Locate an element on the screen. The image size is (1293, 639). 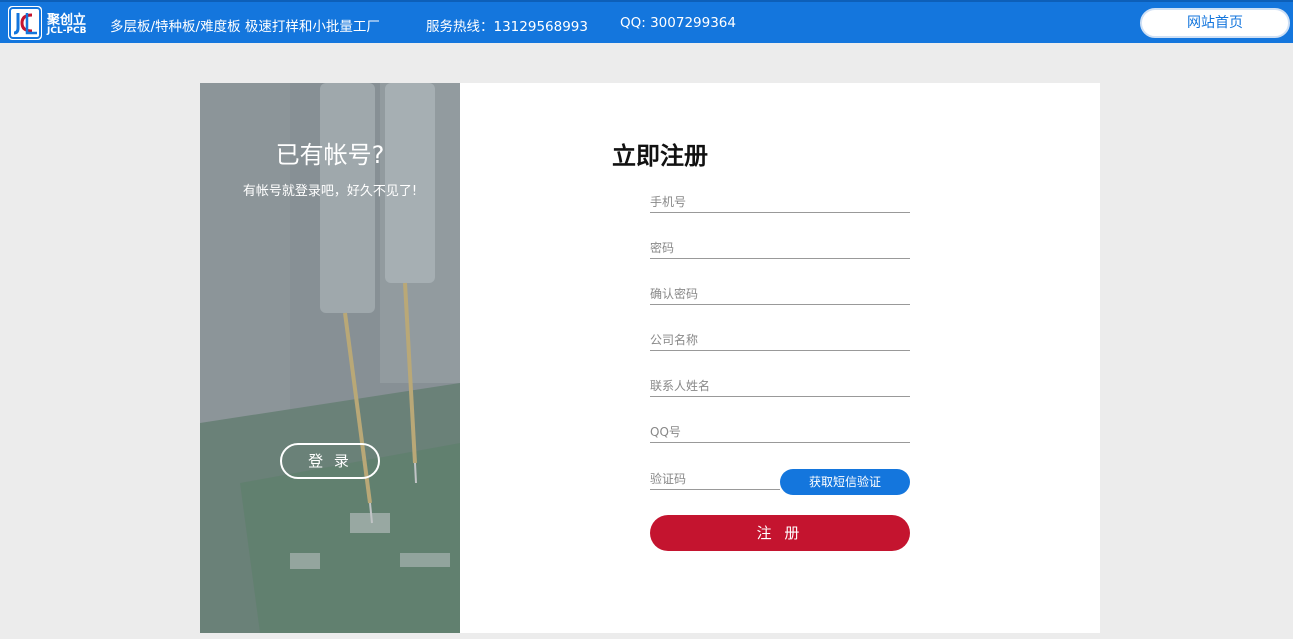
side-title: 已有帐号? is located at coordinates (330, 155).